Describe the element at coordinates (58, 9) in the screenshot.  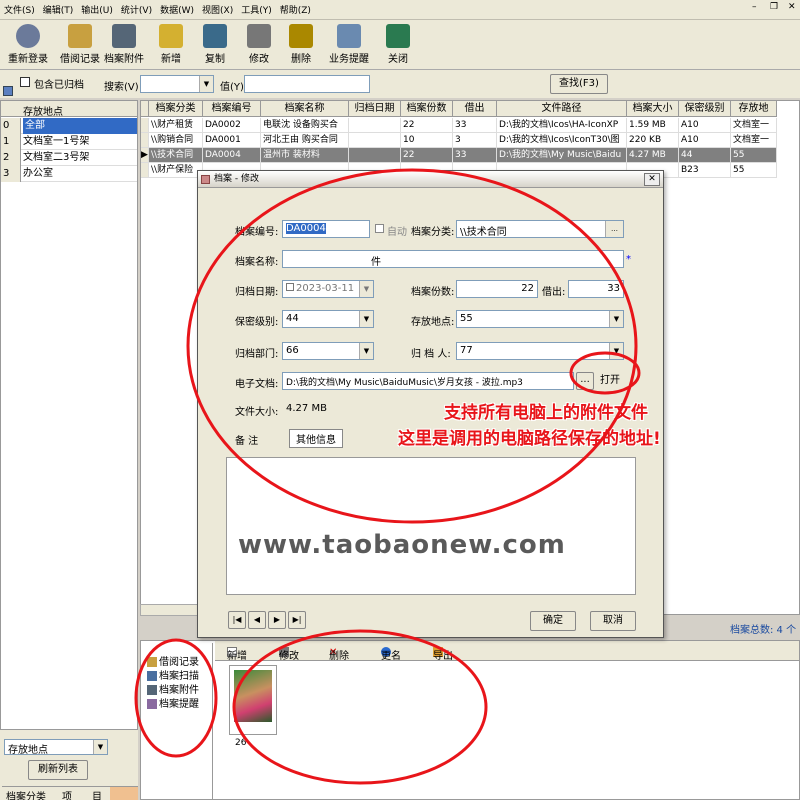
I see `menu-edit: 编辑(T)` at that location.